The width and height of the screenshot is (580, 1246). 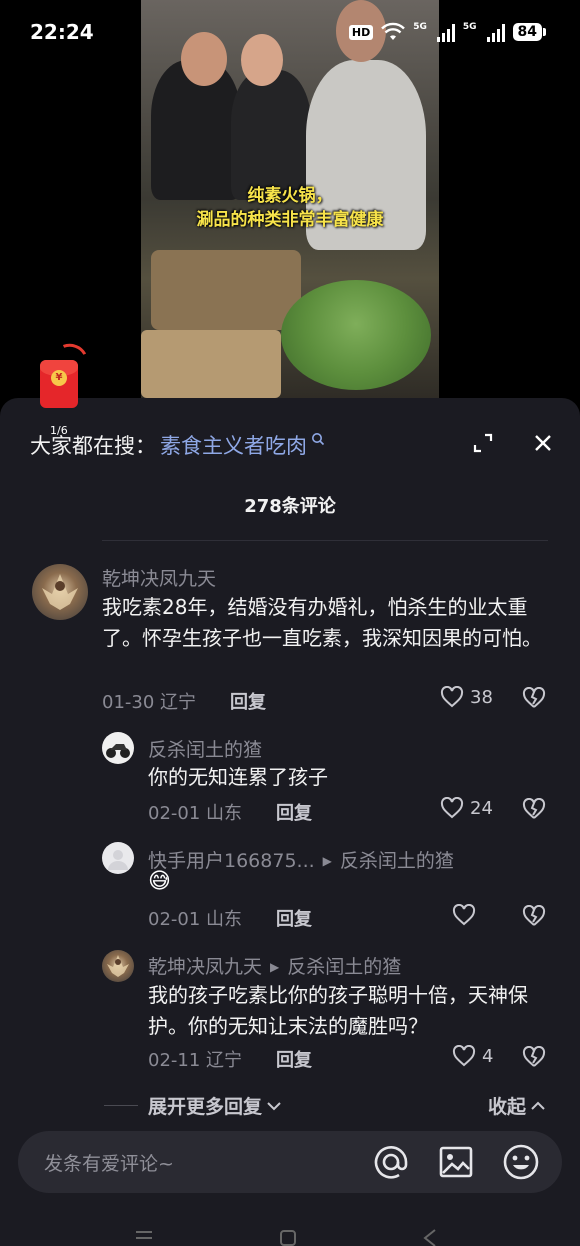 I want to click on video-caption: 纯素火锅， 涮品的种类非常丰富健康, so click(x=290, y=208).